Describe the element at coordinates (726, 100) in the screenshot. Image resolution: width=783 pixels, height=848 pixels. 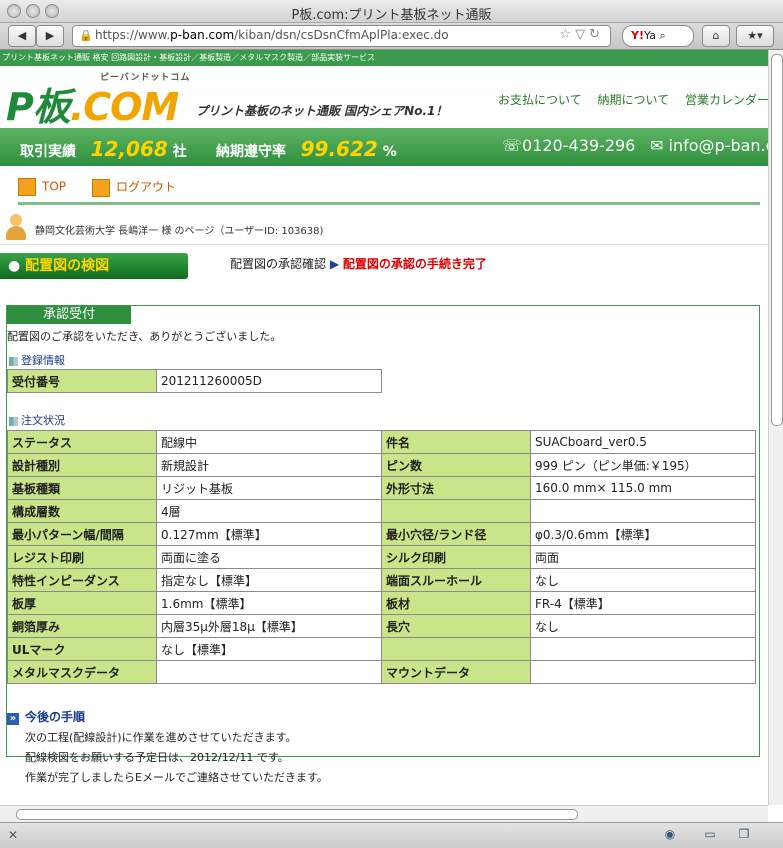
I see `header-link-calendar: 営業カレンダー` at that location.